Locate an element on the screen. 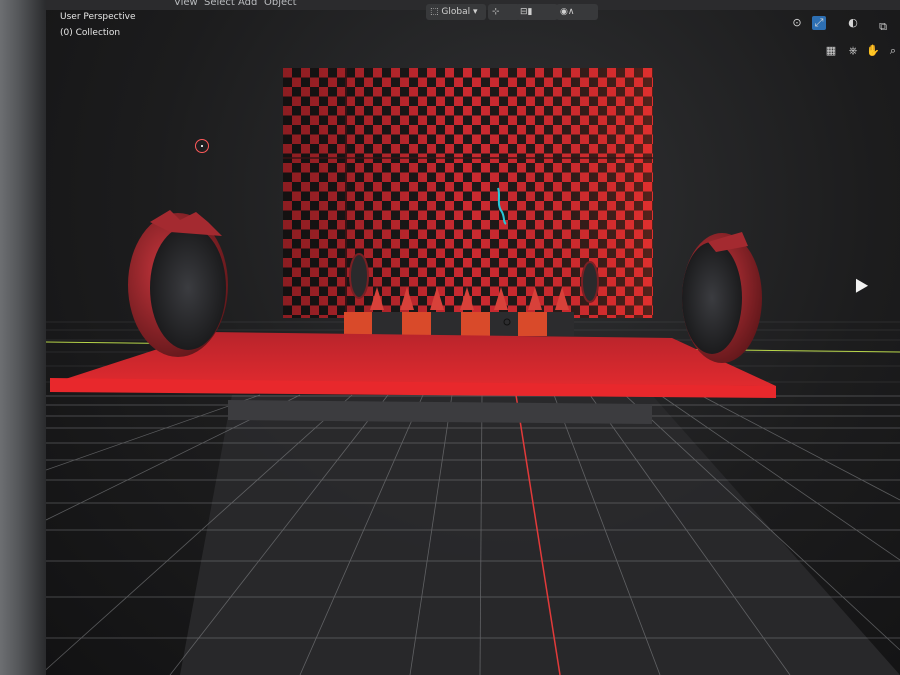 Image resolution: width=900 pixels, height=675 pixels. overlay-icon: ◐ is located at coordinates (853, 23).